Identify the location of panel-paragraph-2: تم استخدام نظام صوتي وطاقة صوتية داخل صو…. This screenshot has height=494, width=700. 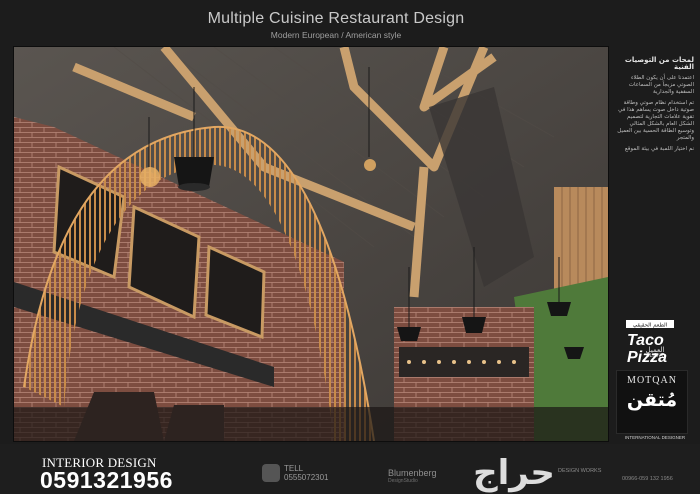
(655, 120).